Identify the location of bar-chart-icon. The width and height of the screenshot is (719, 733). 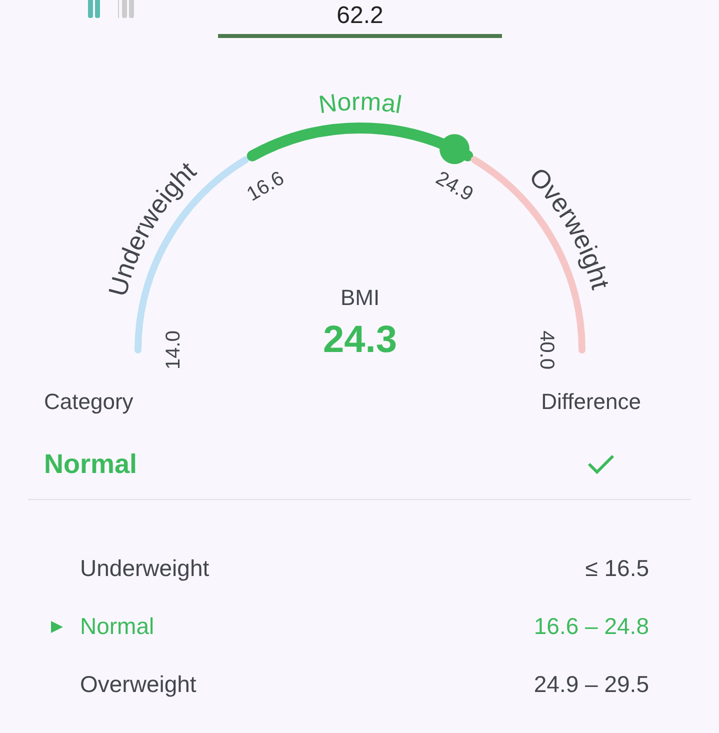
(111, 9).